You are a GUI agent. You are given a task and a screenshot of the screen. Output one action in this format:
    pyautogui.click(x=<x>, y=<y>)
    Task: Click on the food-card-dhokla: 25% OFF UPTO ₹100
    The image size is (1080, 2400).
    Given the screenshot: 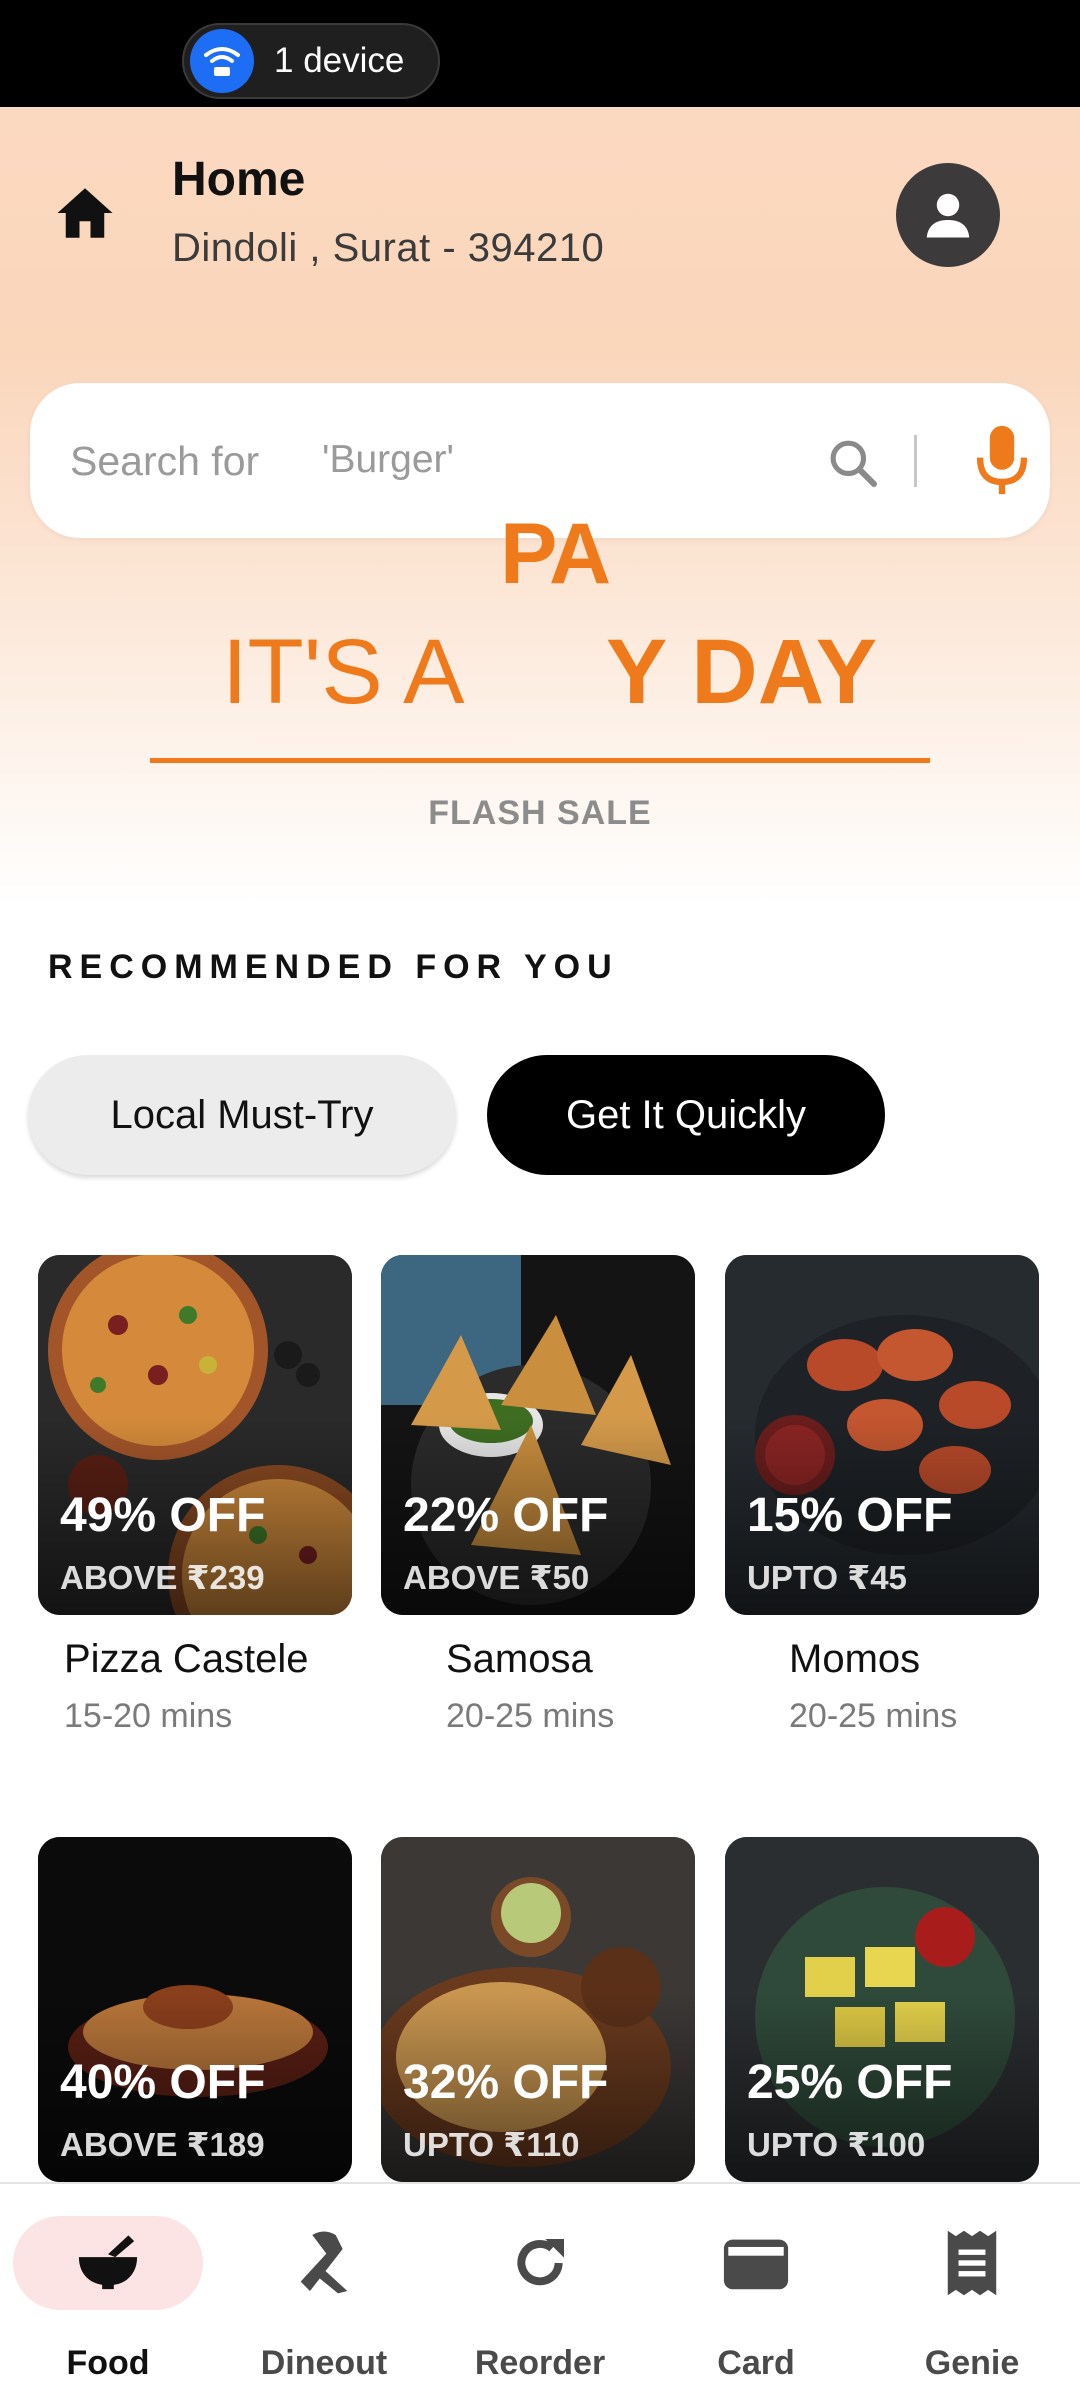 What is the action you would take?
    pyautogui.click(x=882, y=2009)
    